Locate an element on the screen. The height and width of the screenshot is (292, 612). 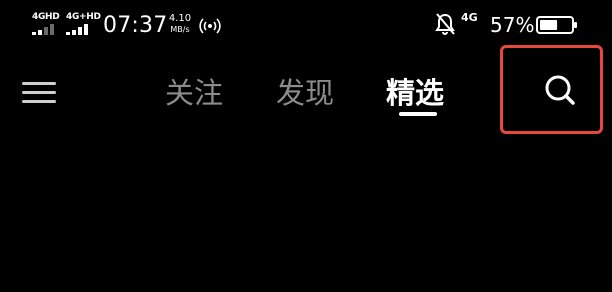
tab-follow: 关注 is located at coordinates (194, 91).